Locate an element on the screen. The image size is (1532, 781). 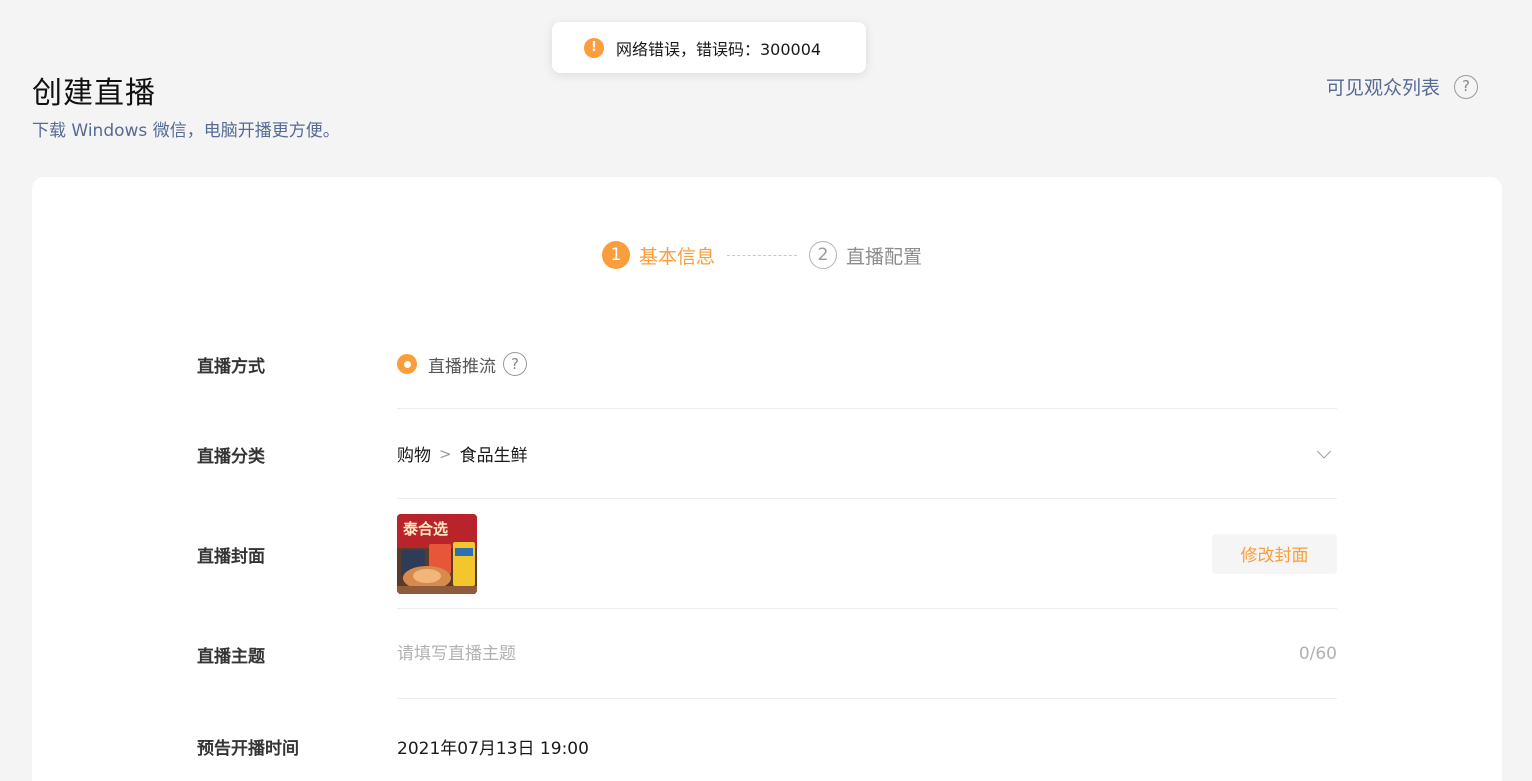
step-label: 直播配置 is located at coordinates (884, 256).